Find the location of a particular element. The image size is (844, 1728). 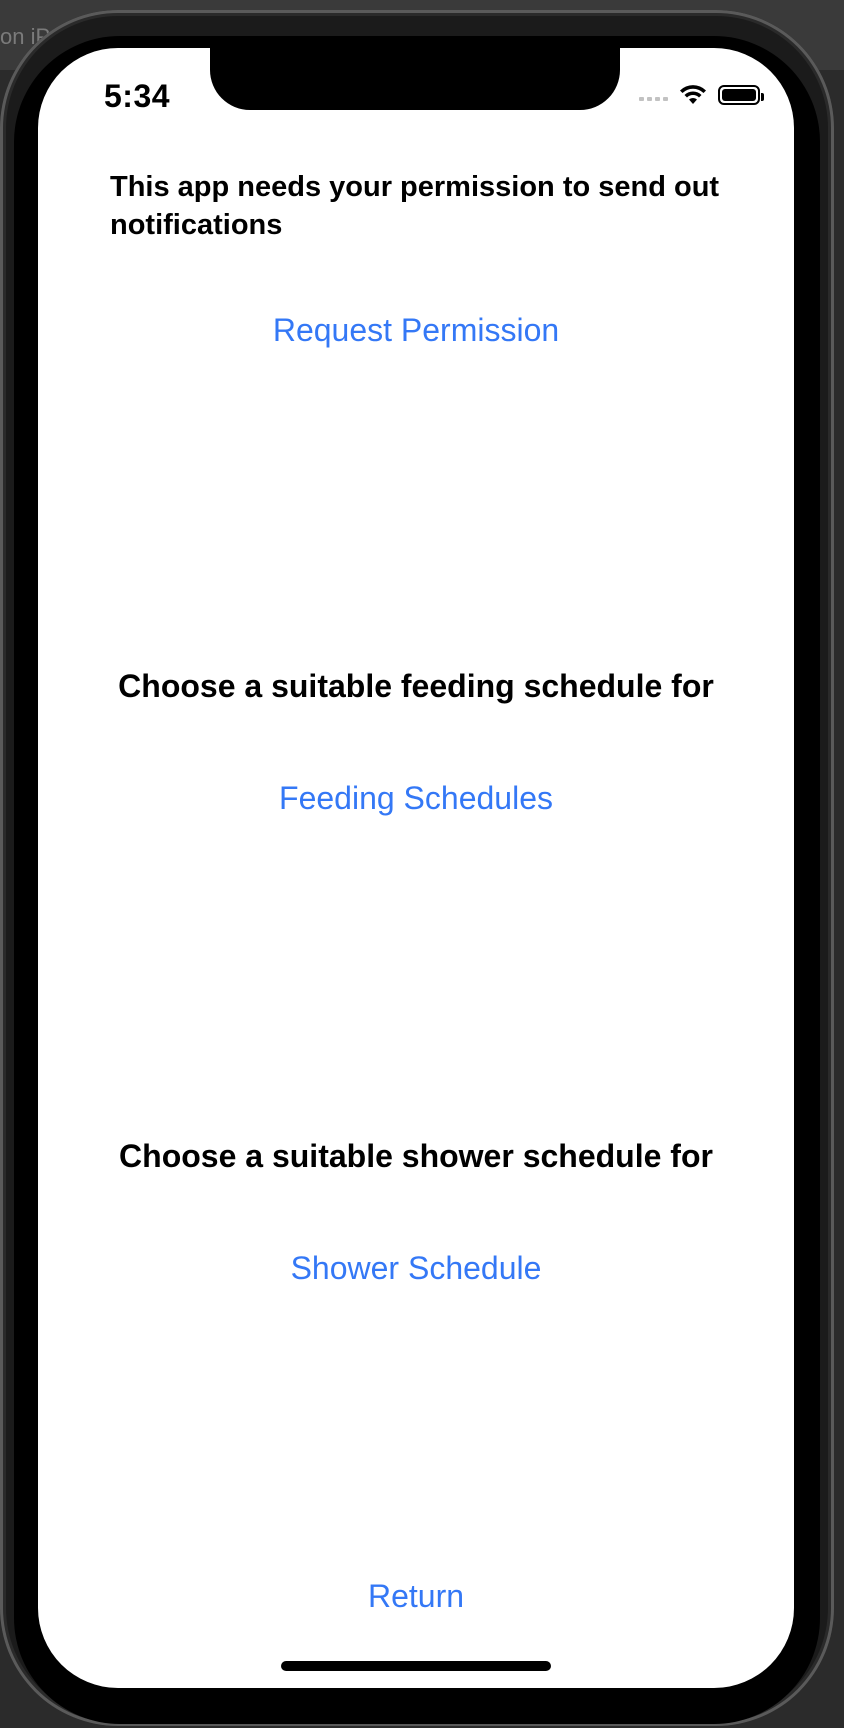

device-notch is located at coordinates (415, 79).